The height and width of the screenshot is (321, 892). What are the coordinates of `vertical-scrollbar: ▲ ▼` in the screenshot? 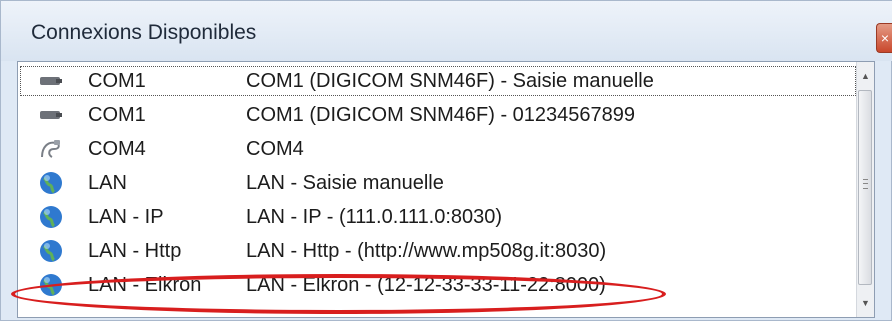 It's located at (865, 189).